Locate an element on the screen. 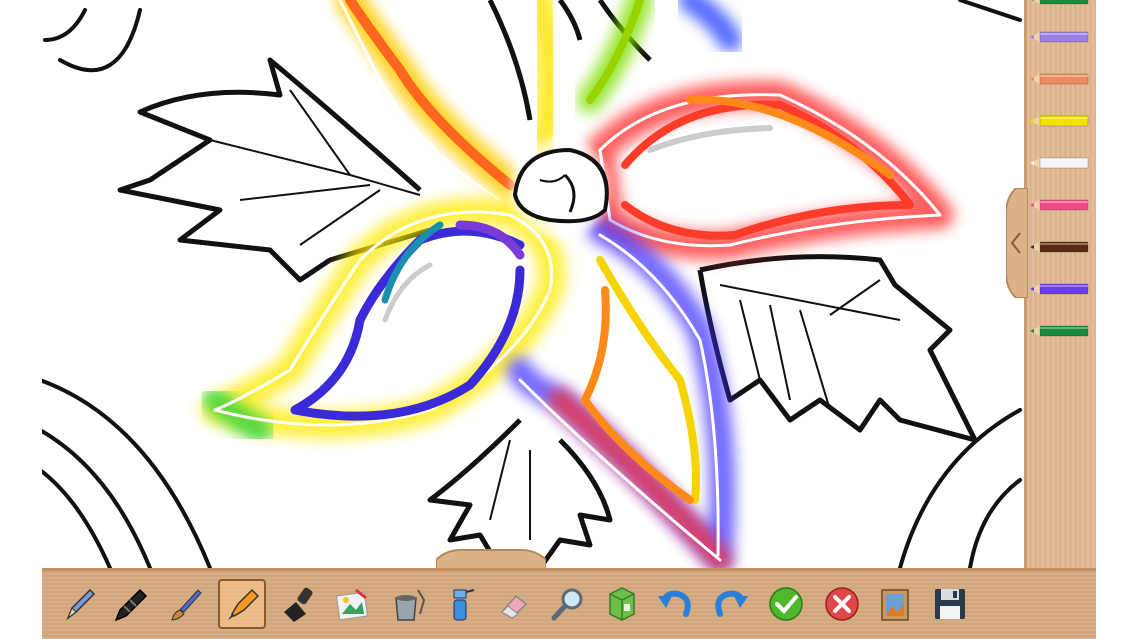 Image resolution: width=1136 pixels, height=639 pixels. color-pencil-dark-green is located at coordinates (1060, 331).